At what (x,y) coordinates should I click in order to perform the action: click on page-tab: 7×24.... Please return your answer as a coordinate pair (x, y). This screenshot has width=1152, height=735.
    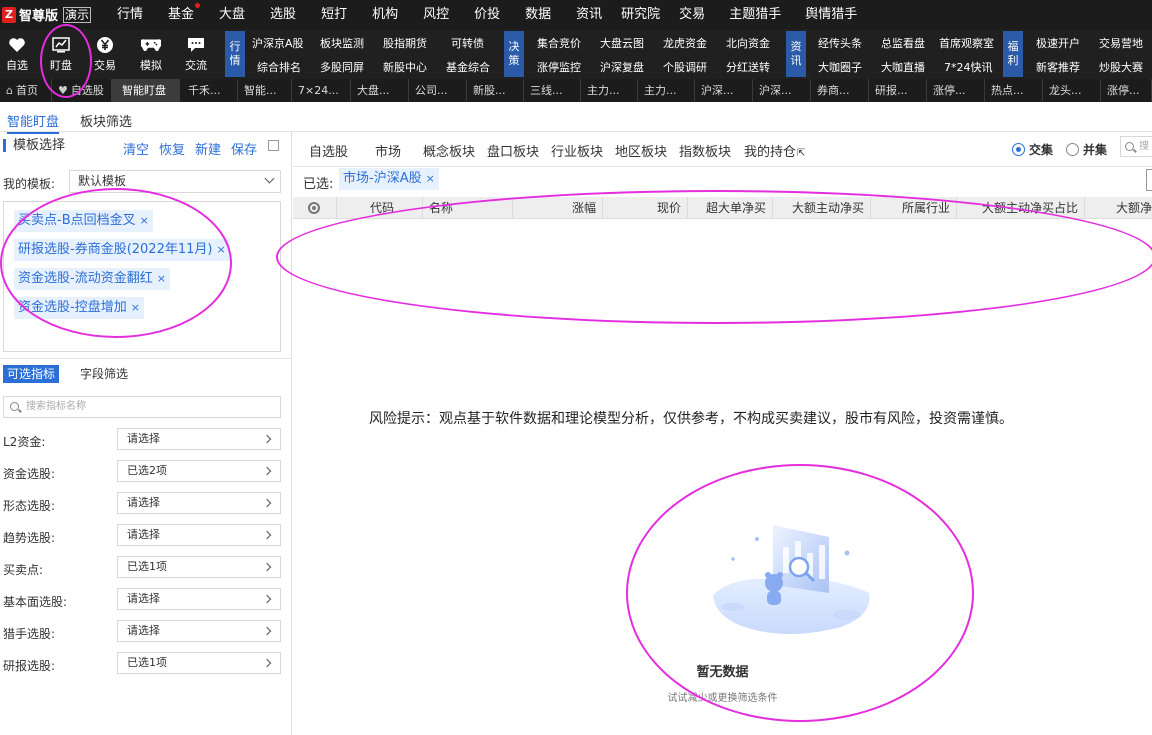
    Looking at the image, I should click on (321, 90).